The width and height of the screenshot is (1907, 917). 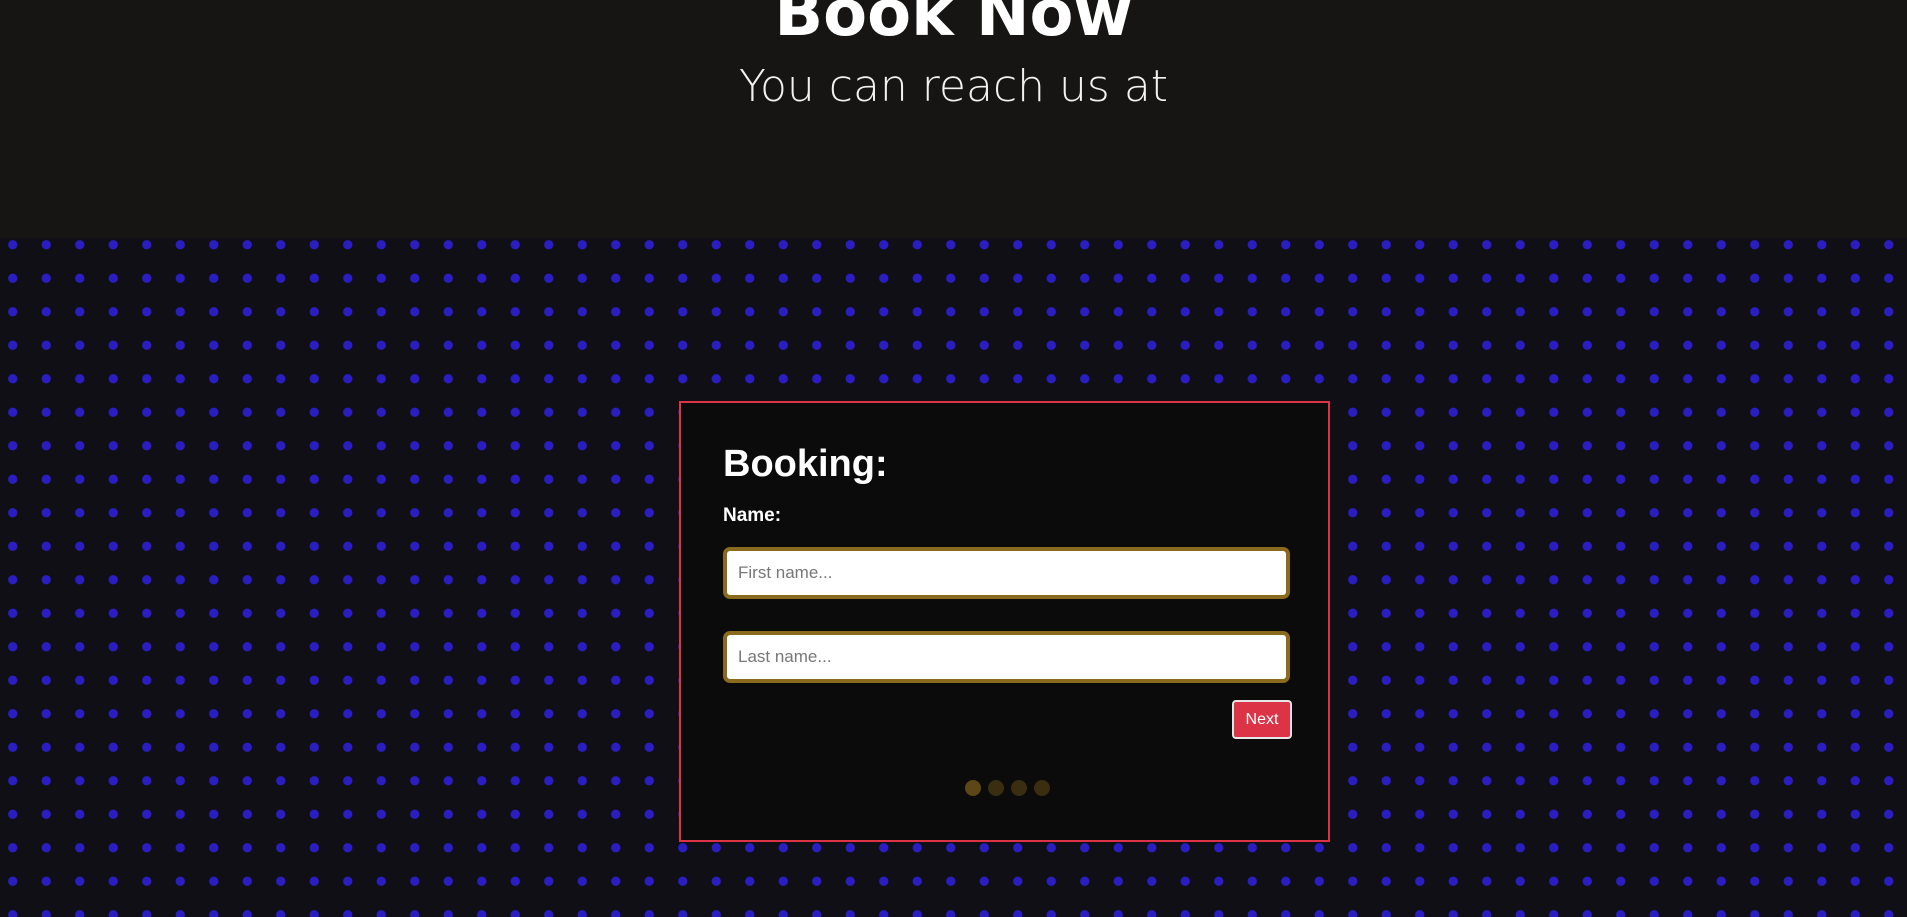 I want to click on last-name-input, so click(x=1006, y=657).